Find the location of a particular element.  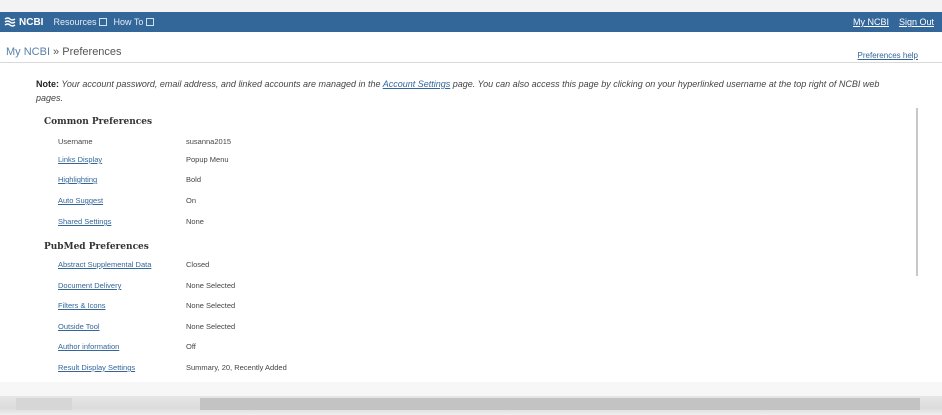

pref-row-author-information: Author information Off is located at coordinates (358, 348).